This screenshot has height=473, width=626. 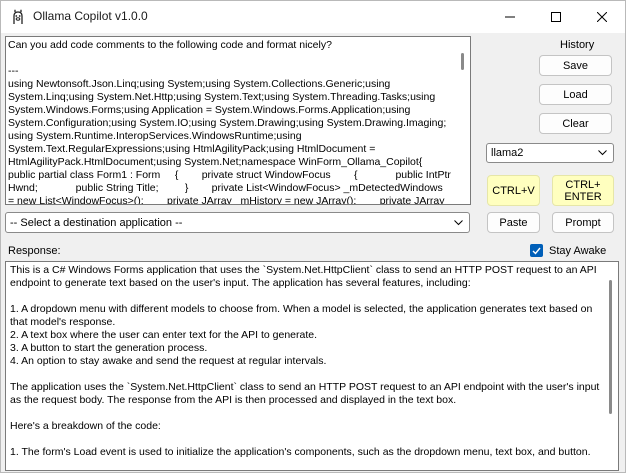 What do you see at coordinates (513, 190) in the screenshot?
I see `ctrl-v-button: CTRL+V` at bounding box center [513, 190].